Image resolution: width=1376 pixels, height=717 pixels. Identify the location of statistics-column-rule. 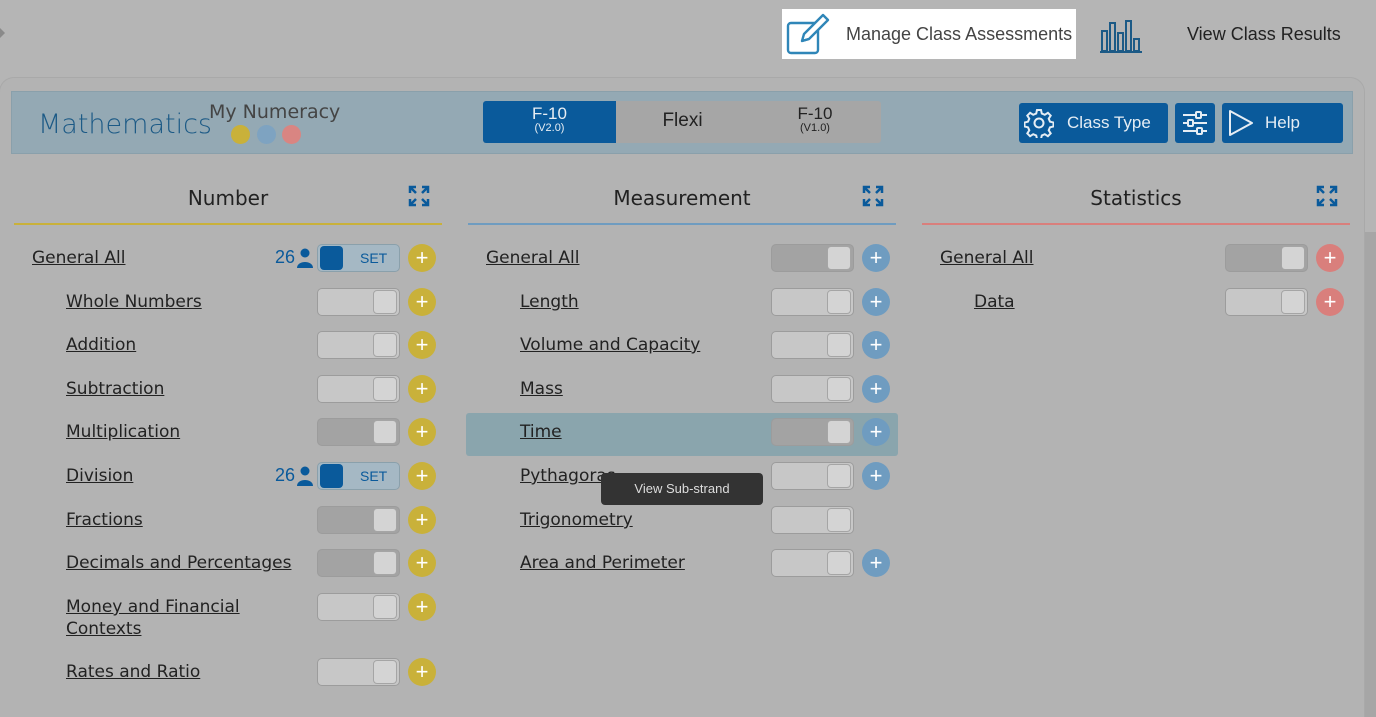
(1136, 224).